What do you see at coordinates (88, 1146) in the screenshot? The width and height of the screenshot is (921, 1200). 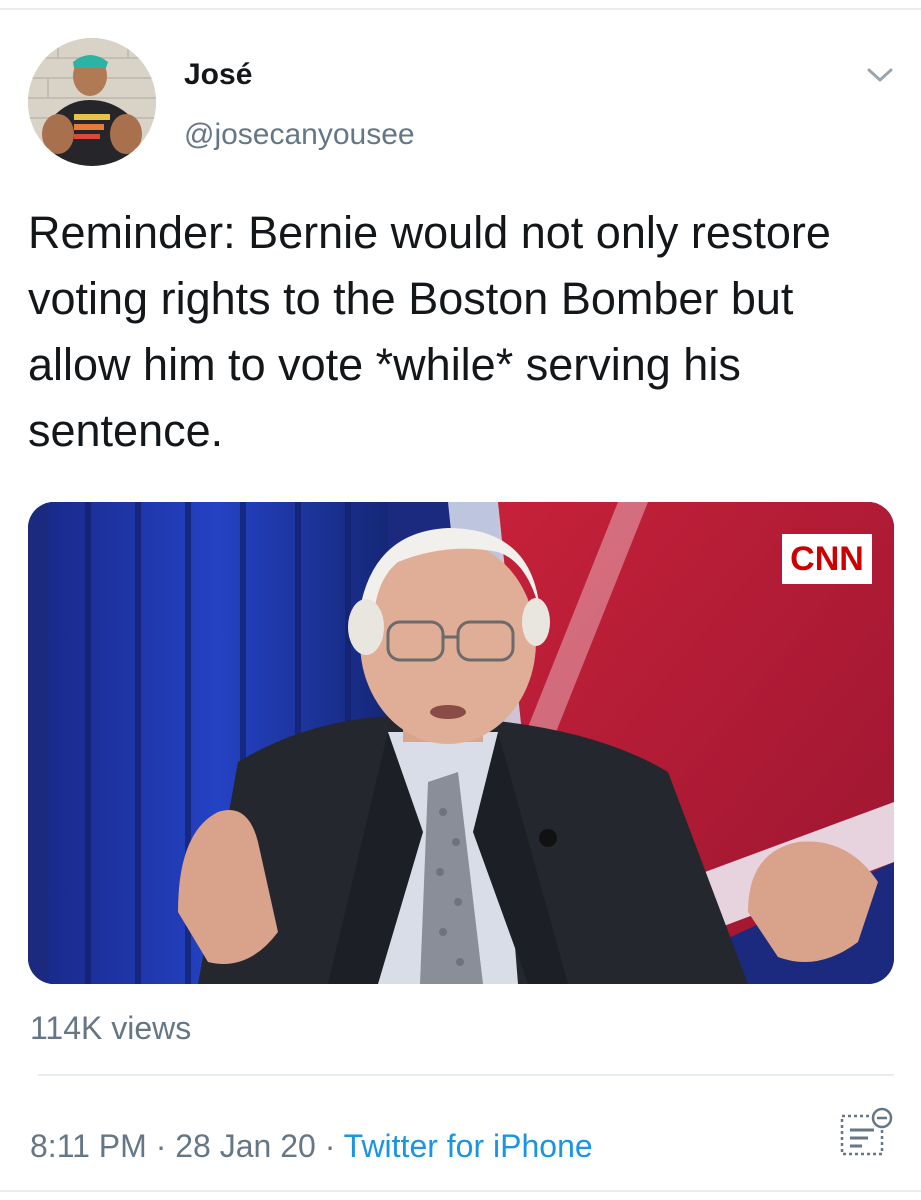 I see `tweet-time: 8:11 PM` at bounding box center [88, 1146].